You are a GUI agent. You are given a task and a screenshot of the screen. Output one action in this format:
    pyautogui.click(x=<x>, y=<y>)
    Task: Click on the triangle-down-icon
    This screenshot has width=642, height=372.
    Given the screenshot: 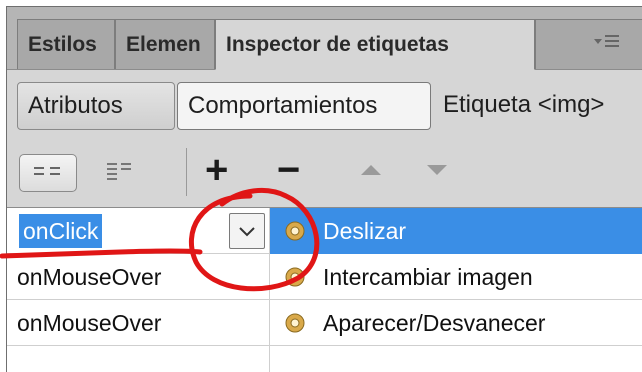 What is the action you would take?
    pyautogui.click(x=437, y=170)
    